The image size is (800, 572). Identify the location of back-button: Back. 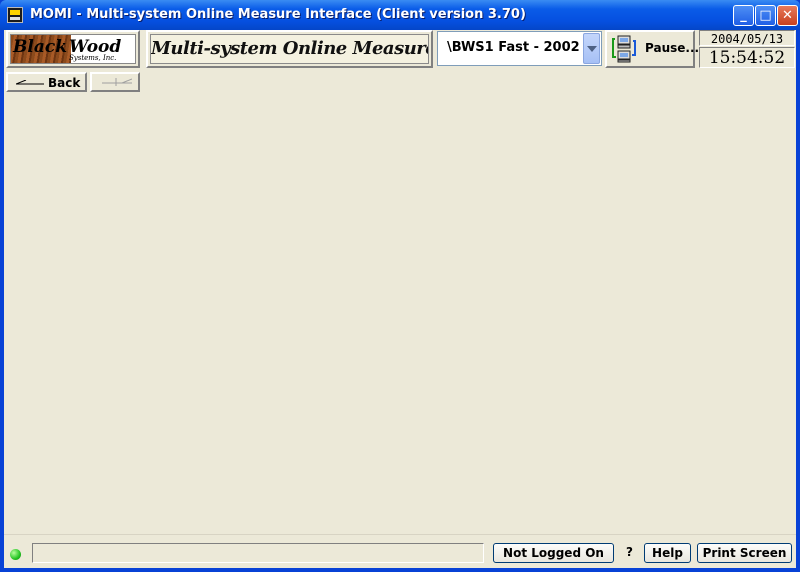
(46, 82).